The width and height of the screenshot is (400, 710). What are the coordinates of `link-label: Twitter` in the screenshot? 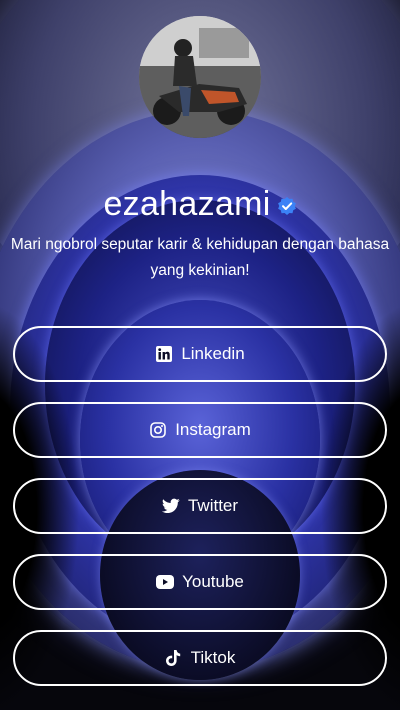 It's located at (213, 505).